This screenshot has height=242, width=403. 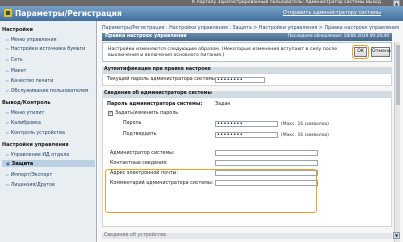 I want to click on main-scrollbar, so click(x=397, y=142).